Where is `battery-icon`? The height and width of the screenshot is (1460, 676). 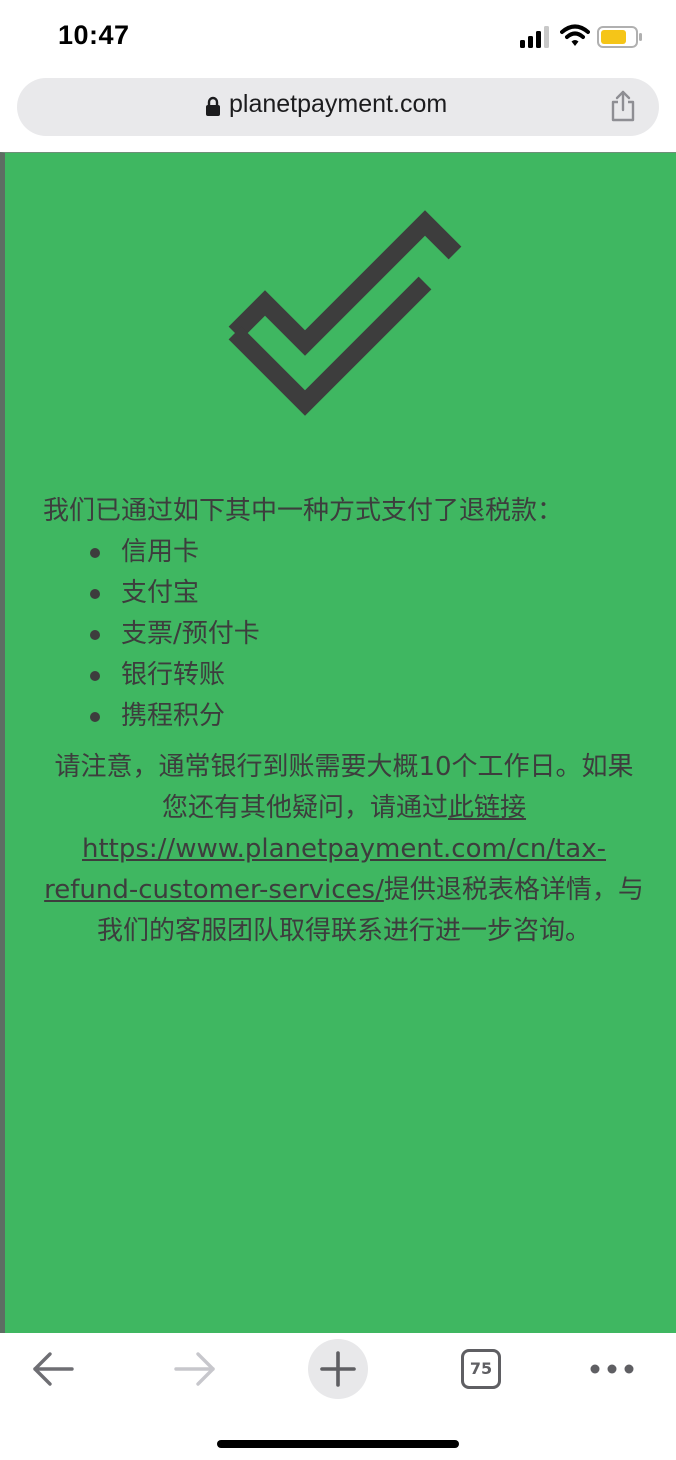 battery-icon is located at coordinates (619, 37).